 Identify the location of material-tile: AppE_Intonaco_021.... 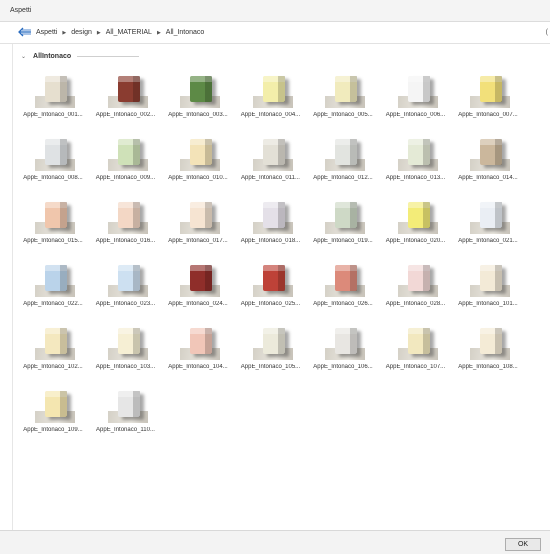
(492, 226).